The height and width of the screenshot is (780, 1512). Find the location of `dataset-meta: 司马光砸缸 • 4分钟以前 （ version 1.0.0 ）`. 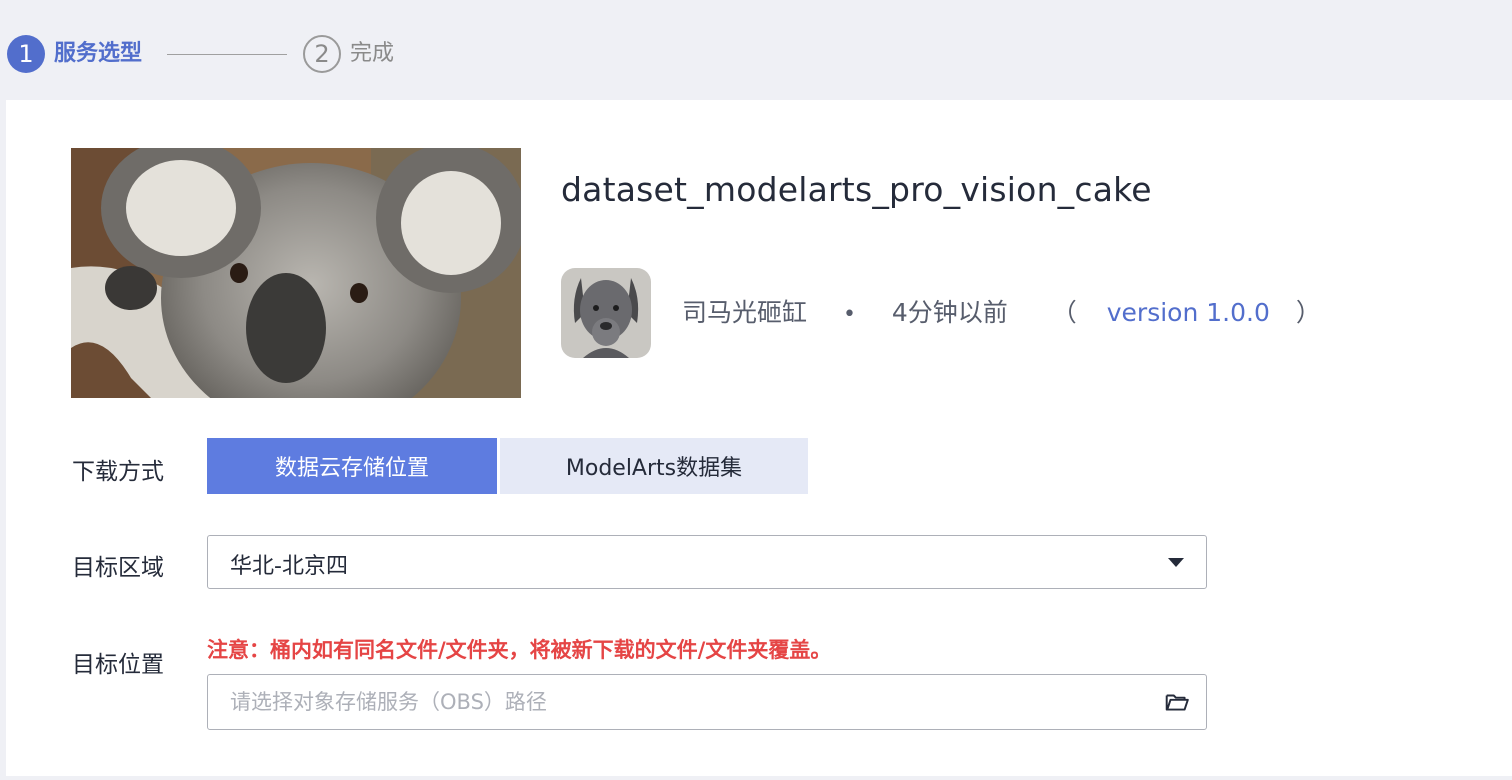

dataset-meta: 司马光砸缸 • 4分钟以前 （ version 1.0.0 ） is located at coordinates (1001, 313).